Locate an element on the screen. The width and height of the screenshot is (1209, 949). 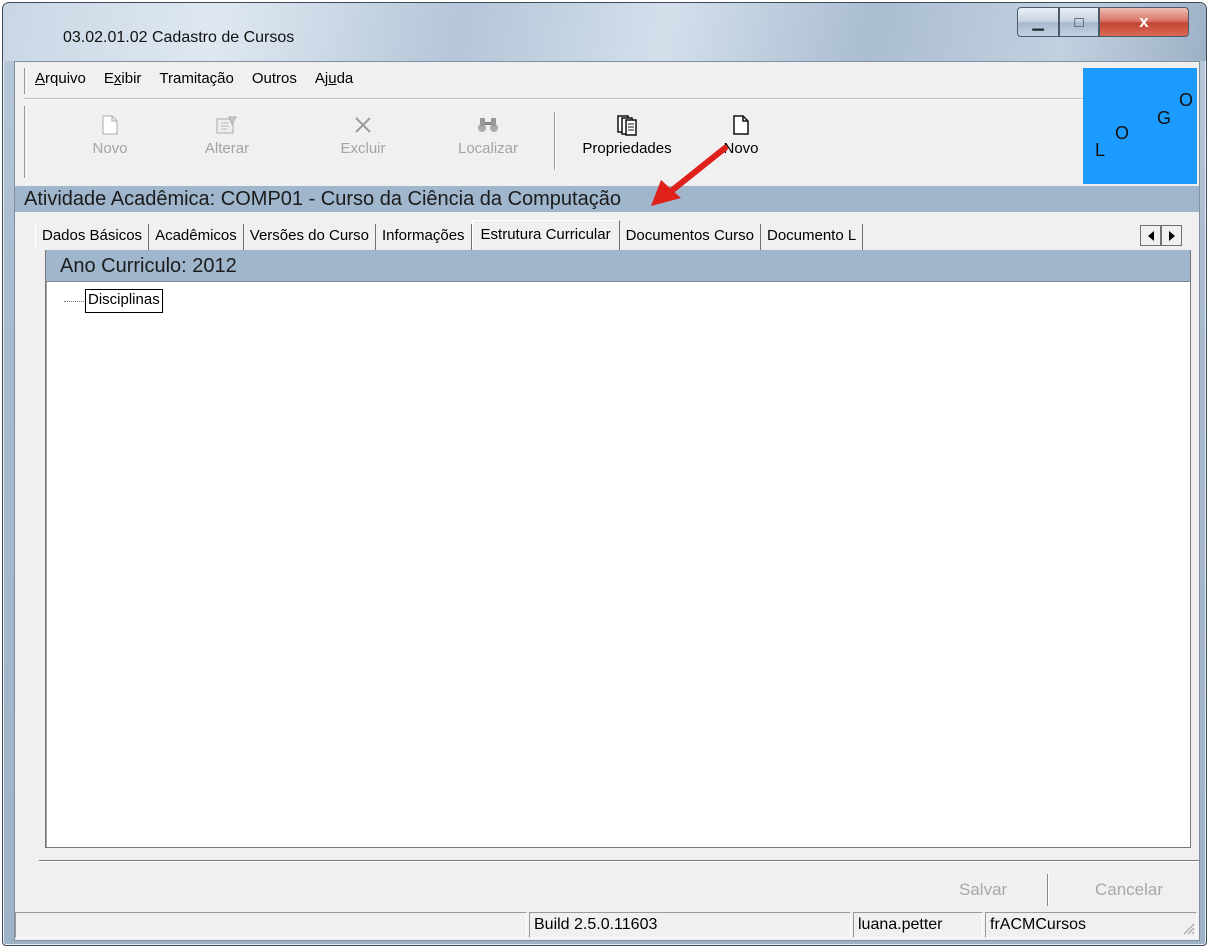
toolbar-grip-handle is located at coordinates (25, 142).